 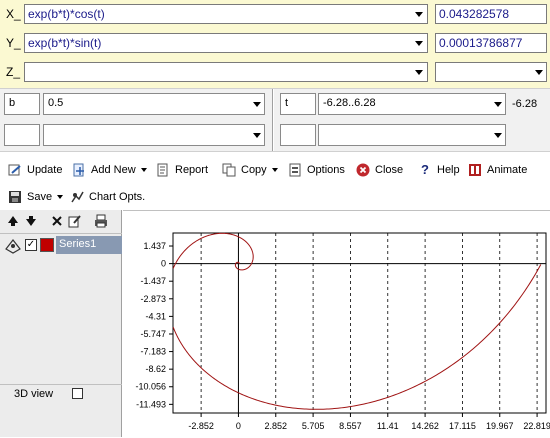 I want to click on print-icon, so click(x=101, y=221).